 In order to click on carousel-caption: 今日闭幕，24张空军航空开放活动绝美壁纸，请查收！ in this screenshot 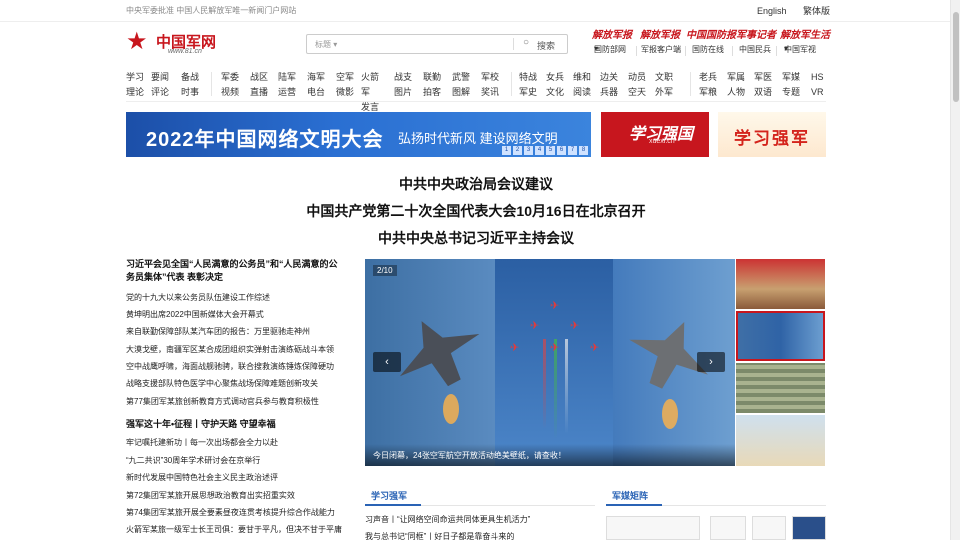, I will do `click(550, 455)`.